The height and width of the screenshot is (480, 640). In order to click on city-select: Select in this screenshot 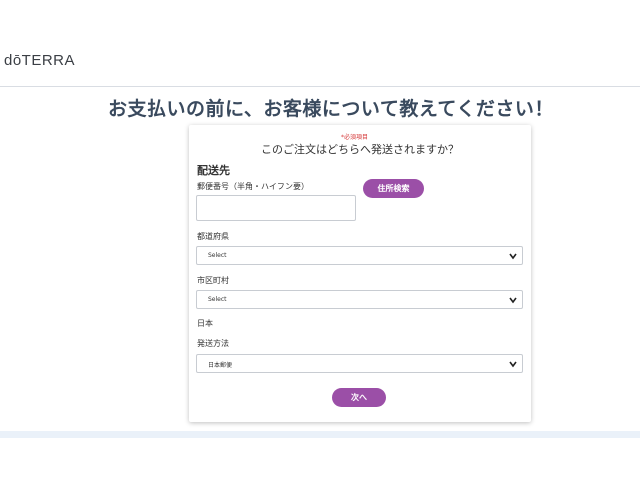, I will do `click(359, 299)`.